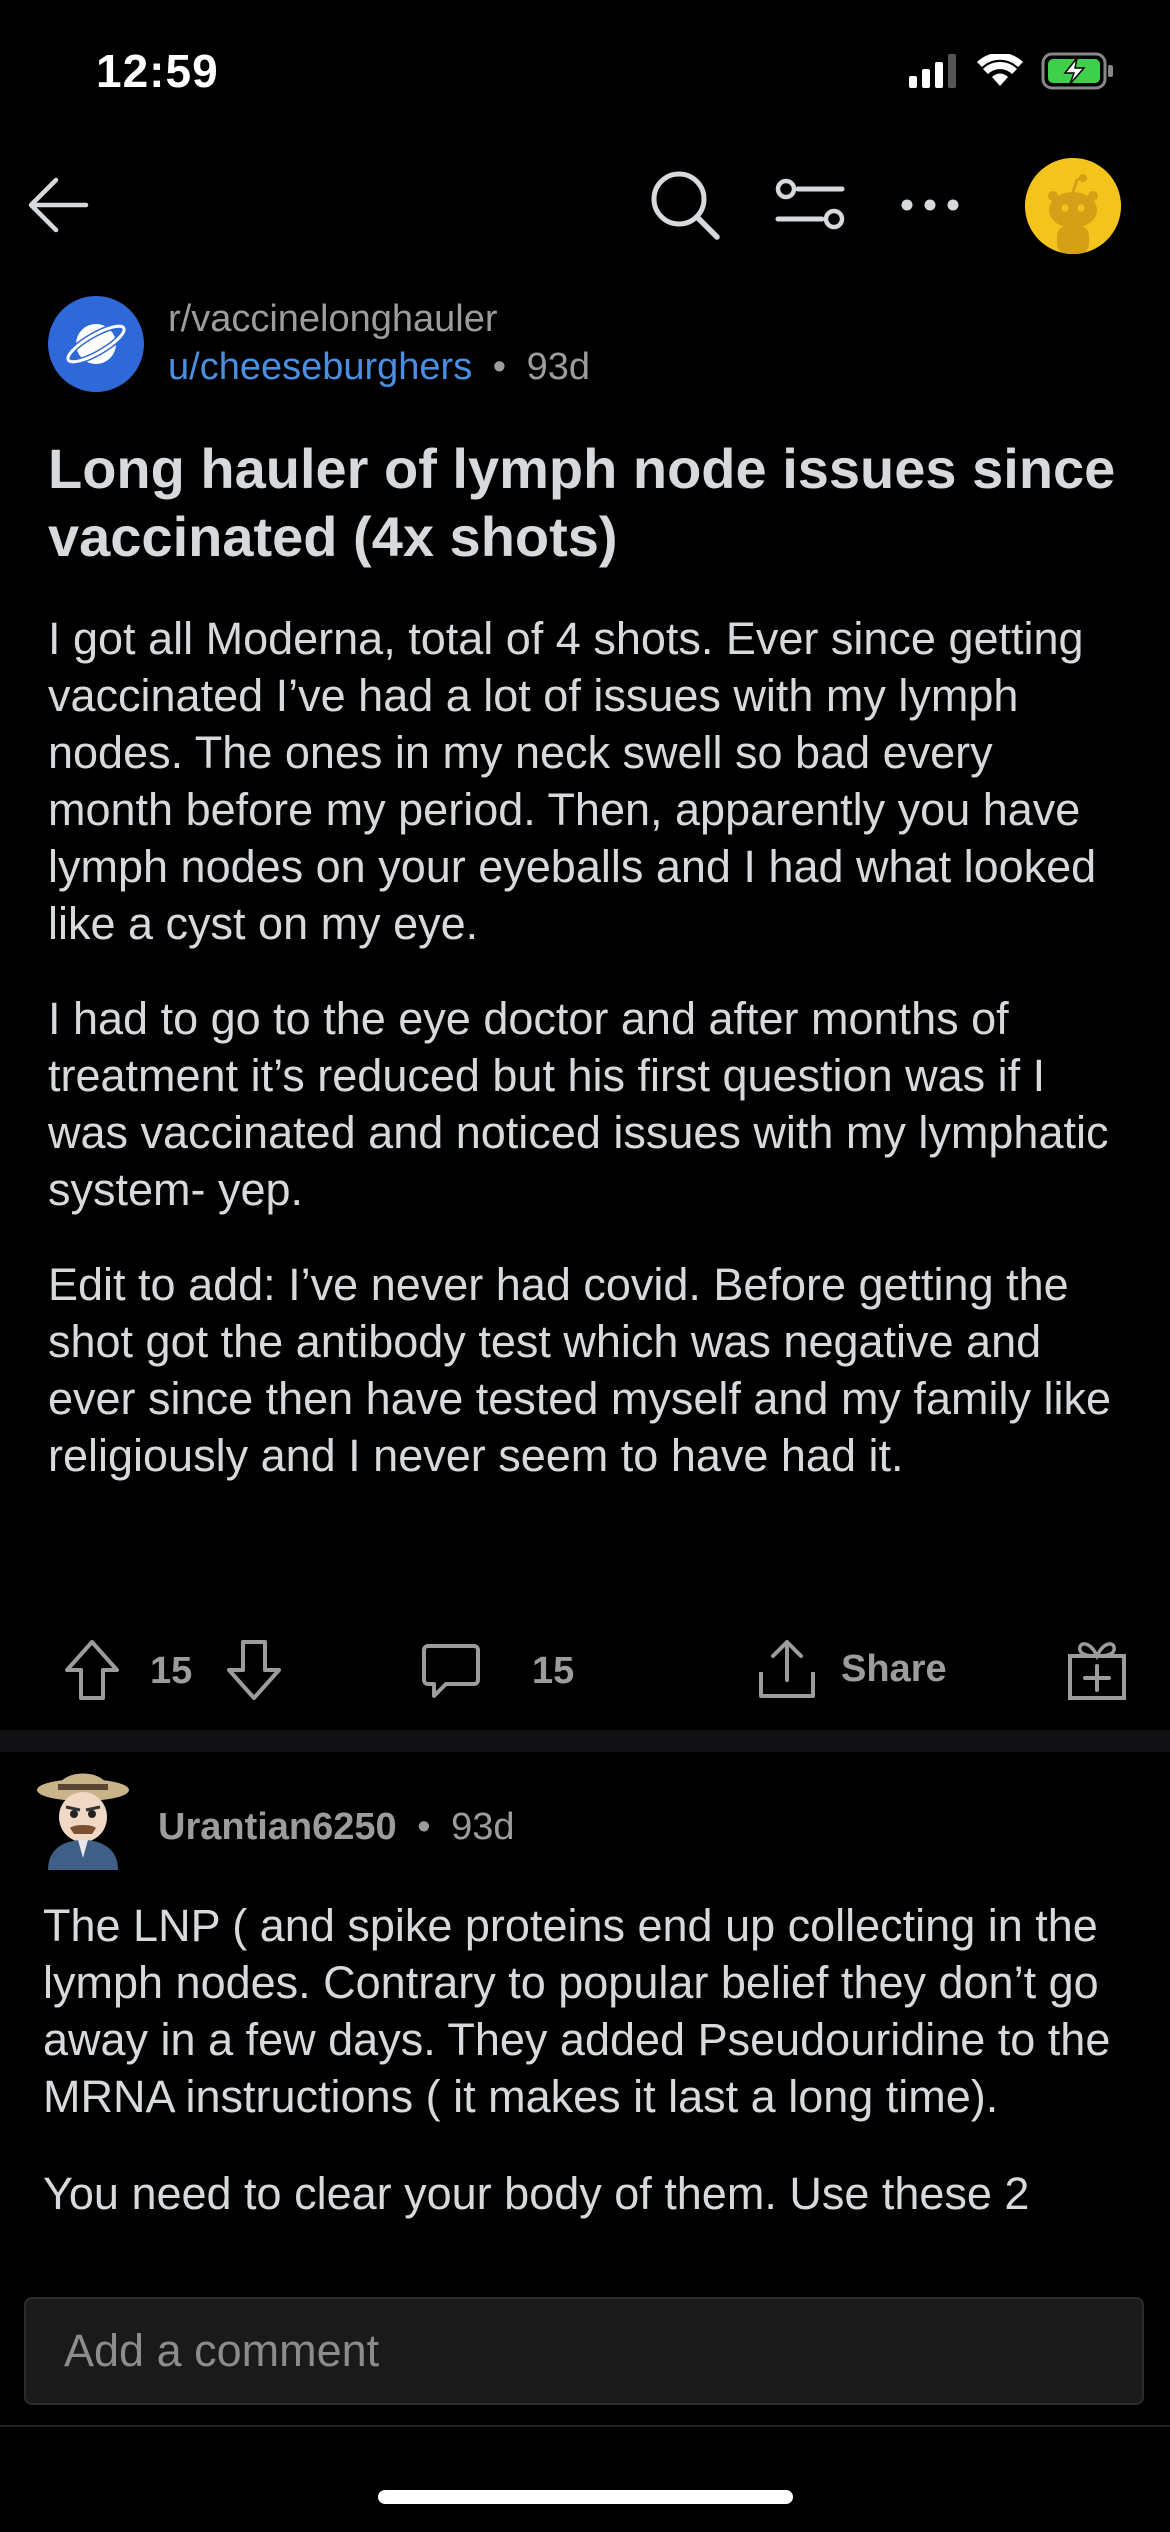  I want to click on upvote-arrow-icon, so click(92, 1670).